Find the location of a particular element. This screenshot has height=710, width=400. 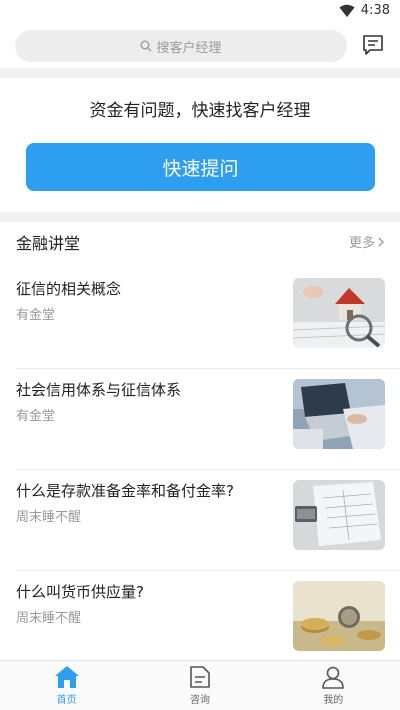

search-input: 搜客户经理 is located at coordinates (181, 46).